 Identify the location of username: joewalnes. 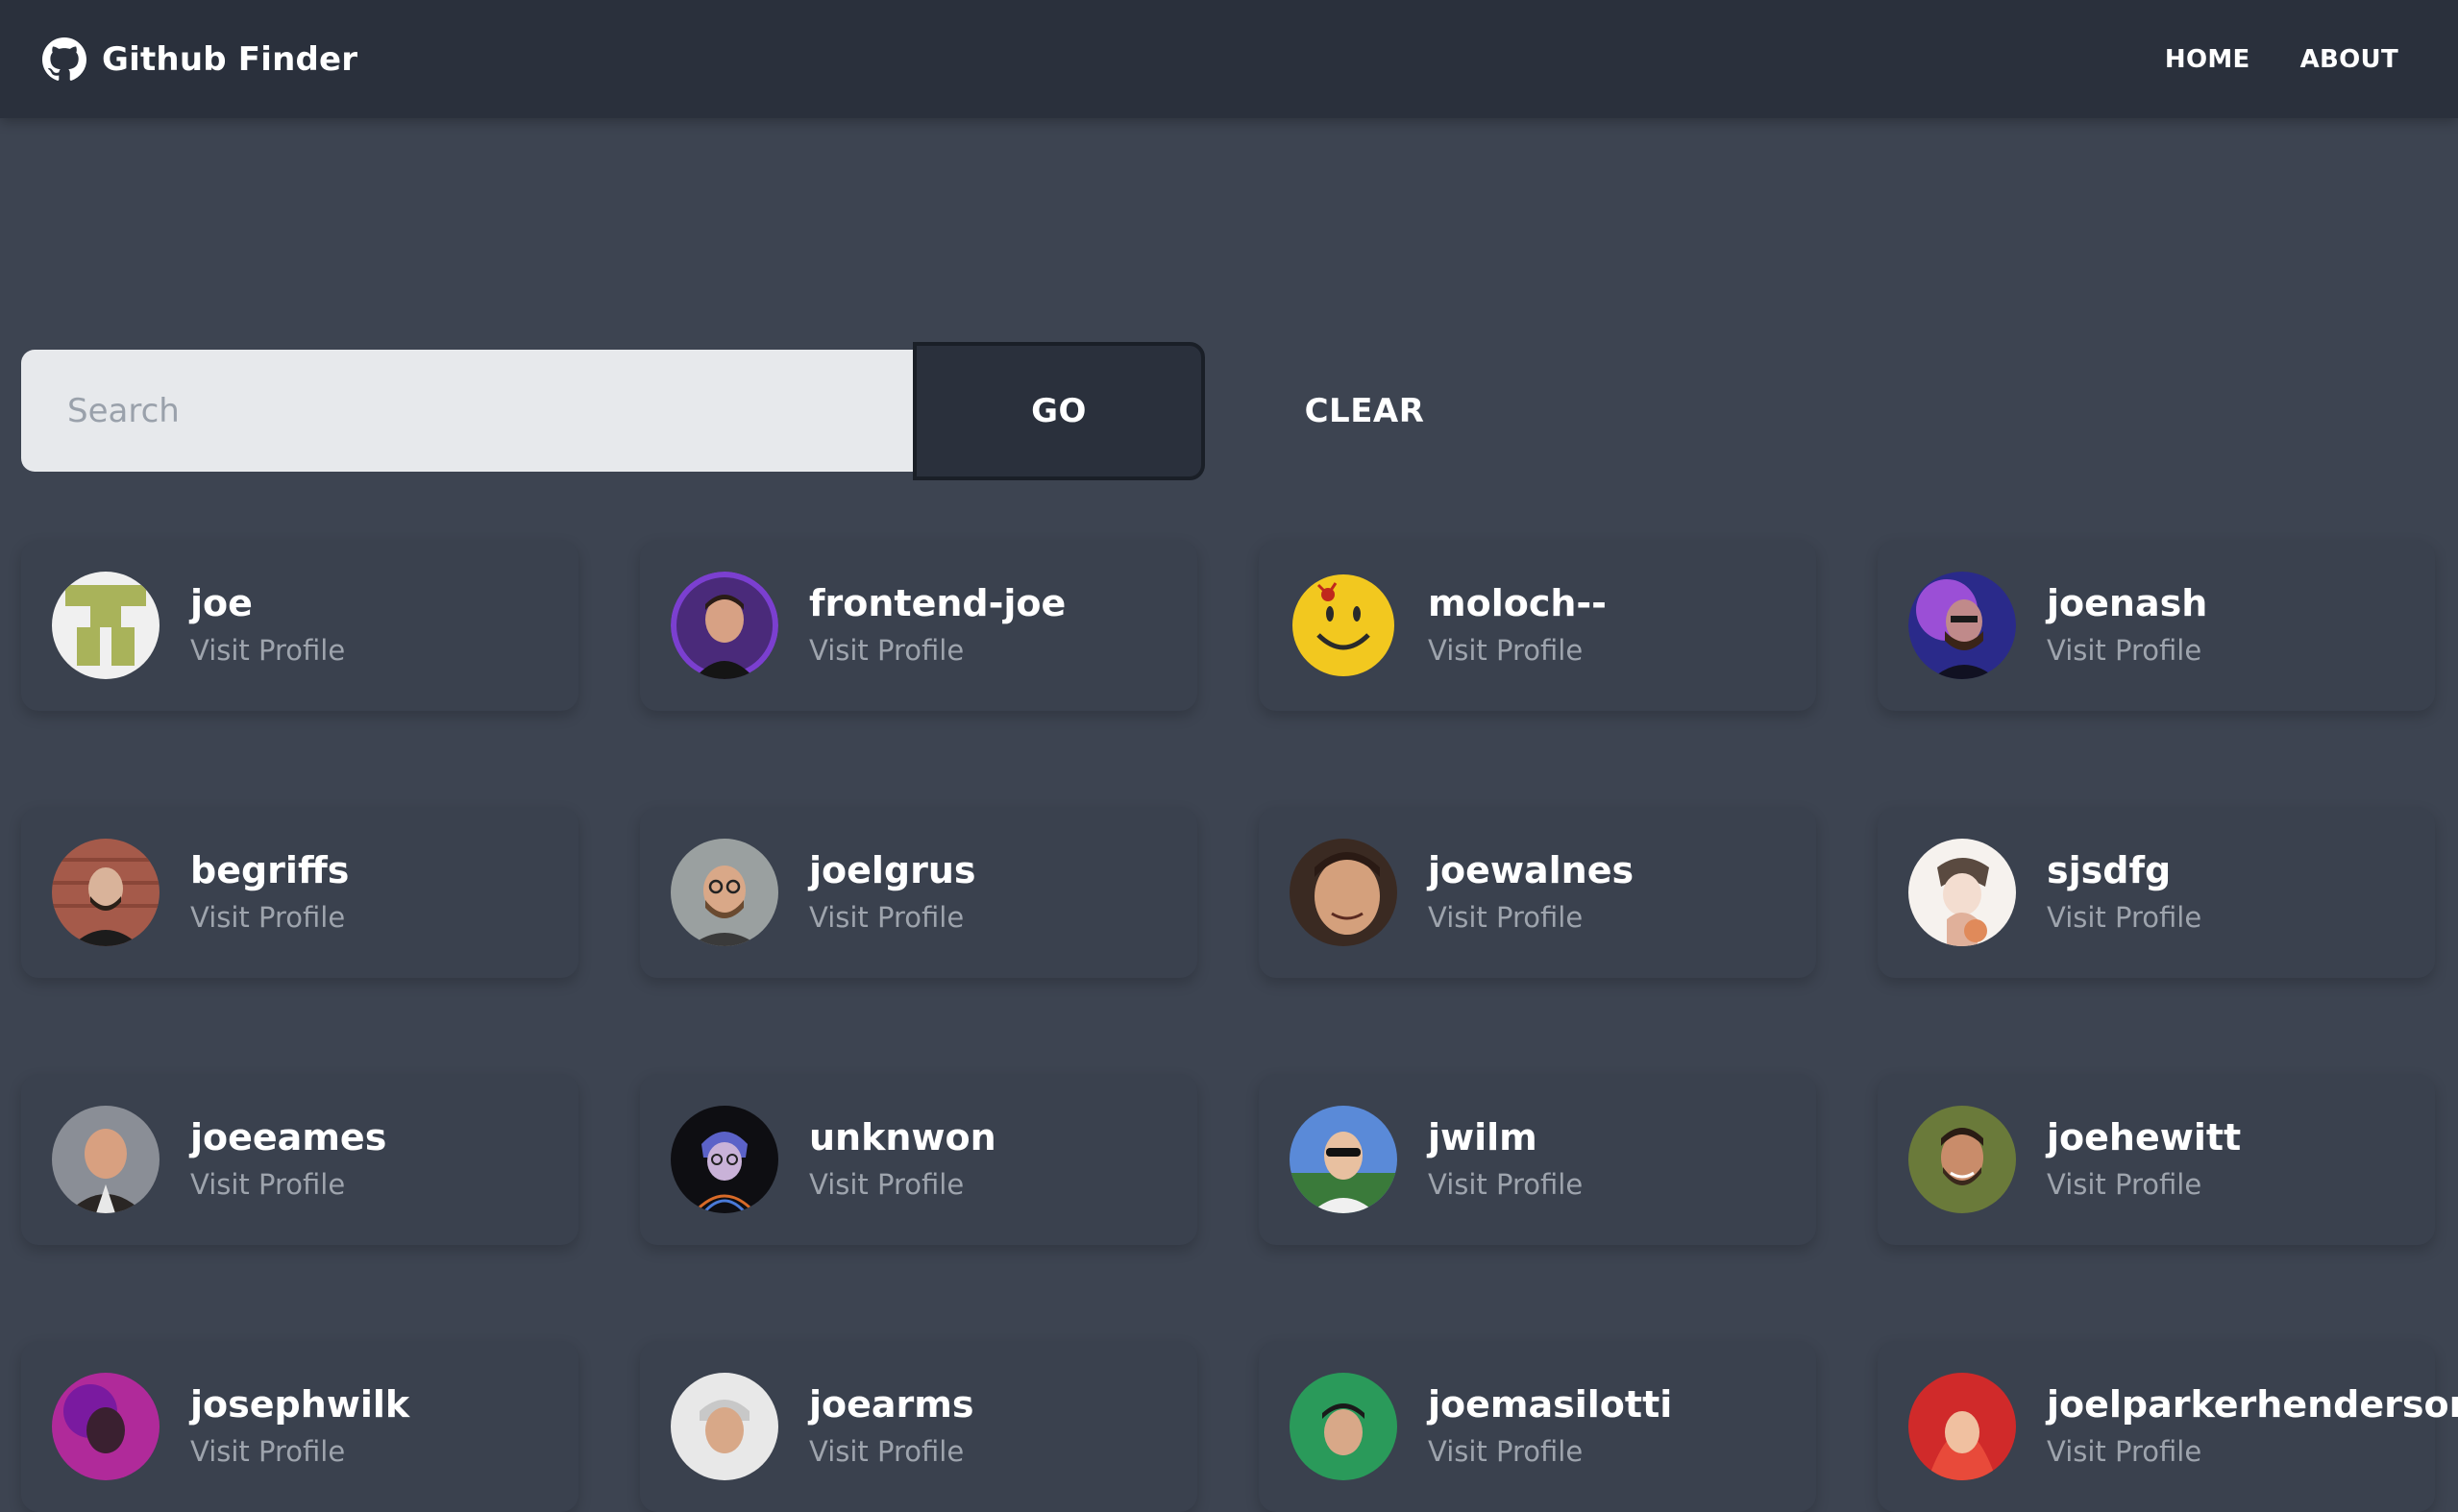
(1531, 870).